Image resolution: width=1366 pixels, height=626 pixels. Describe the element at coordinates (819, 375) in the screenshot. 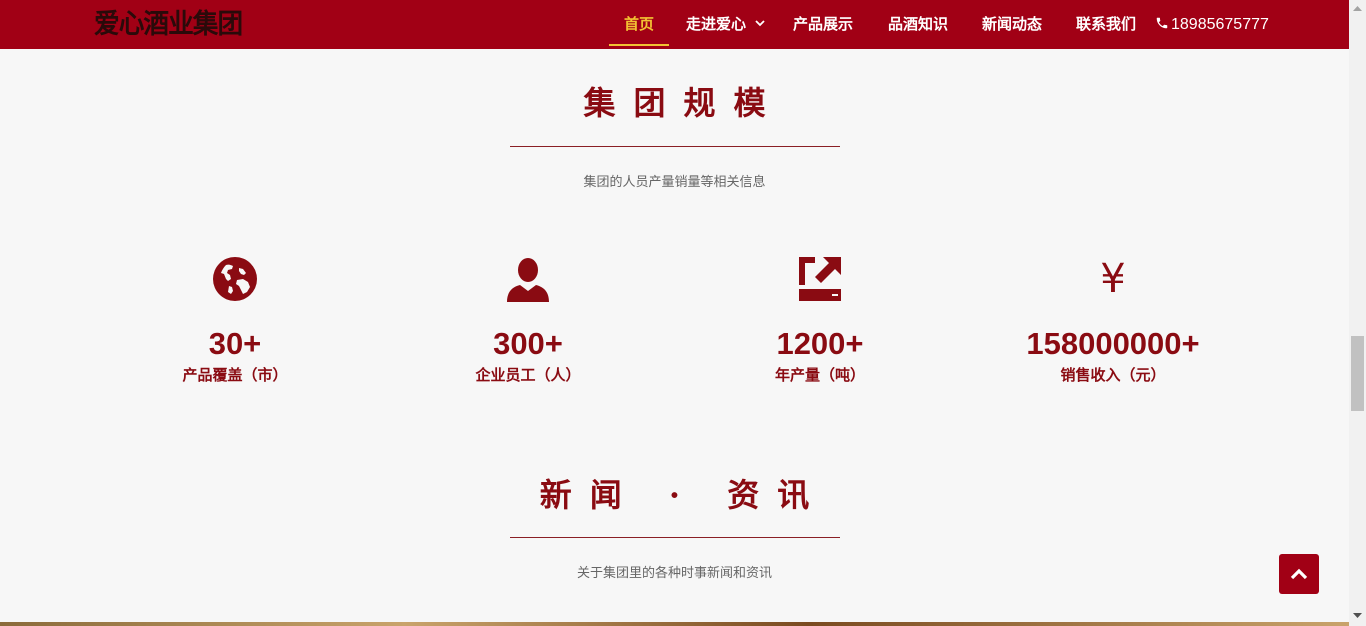

I see `stat-label: 年产量（吨）` at that location.